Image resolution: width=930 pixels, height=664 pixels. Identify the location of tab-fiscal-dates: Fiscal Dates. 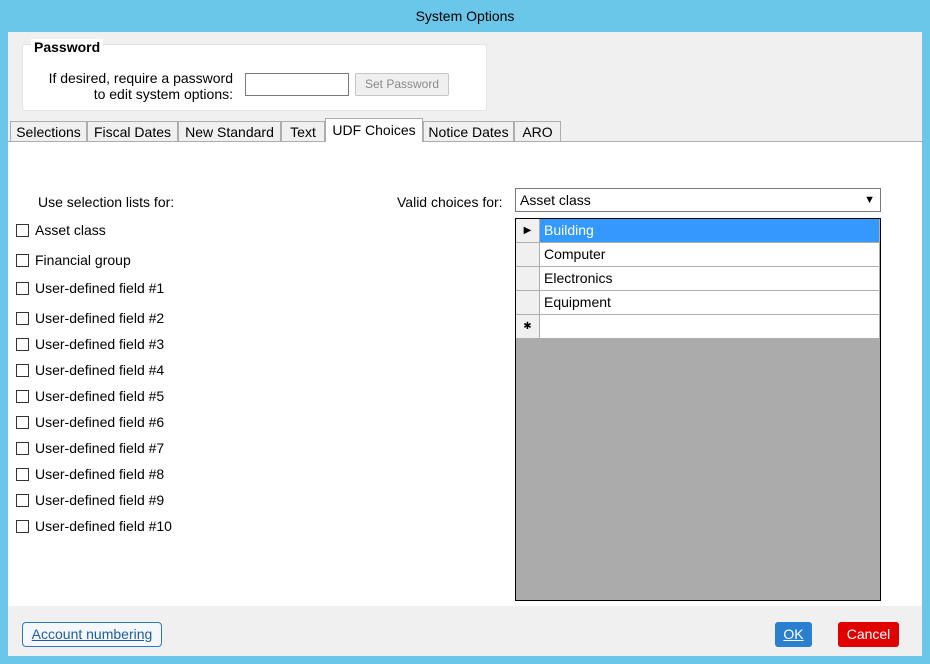
(132, 131).